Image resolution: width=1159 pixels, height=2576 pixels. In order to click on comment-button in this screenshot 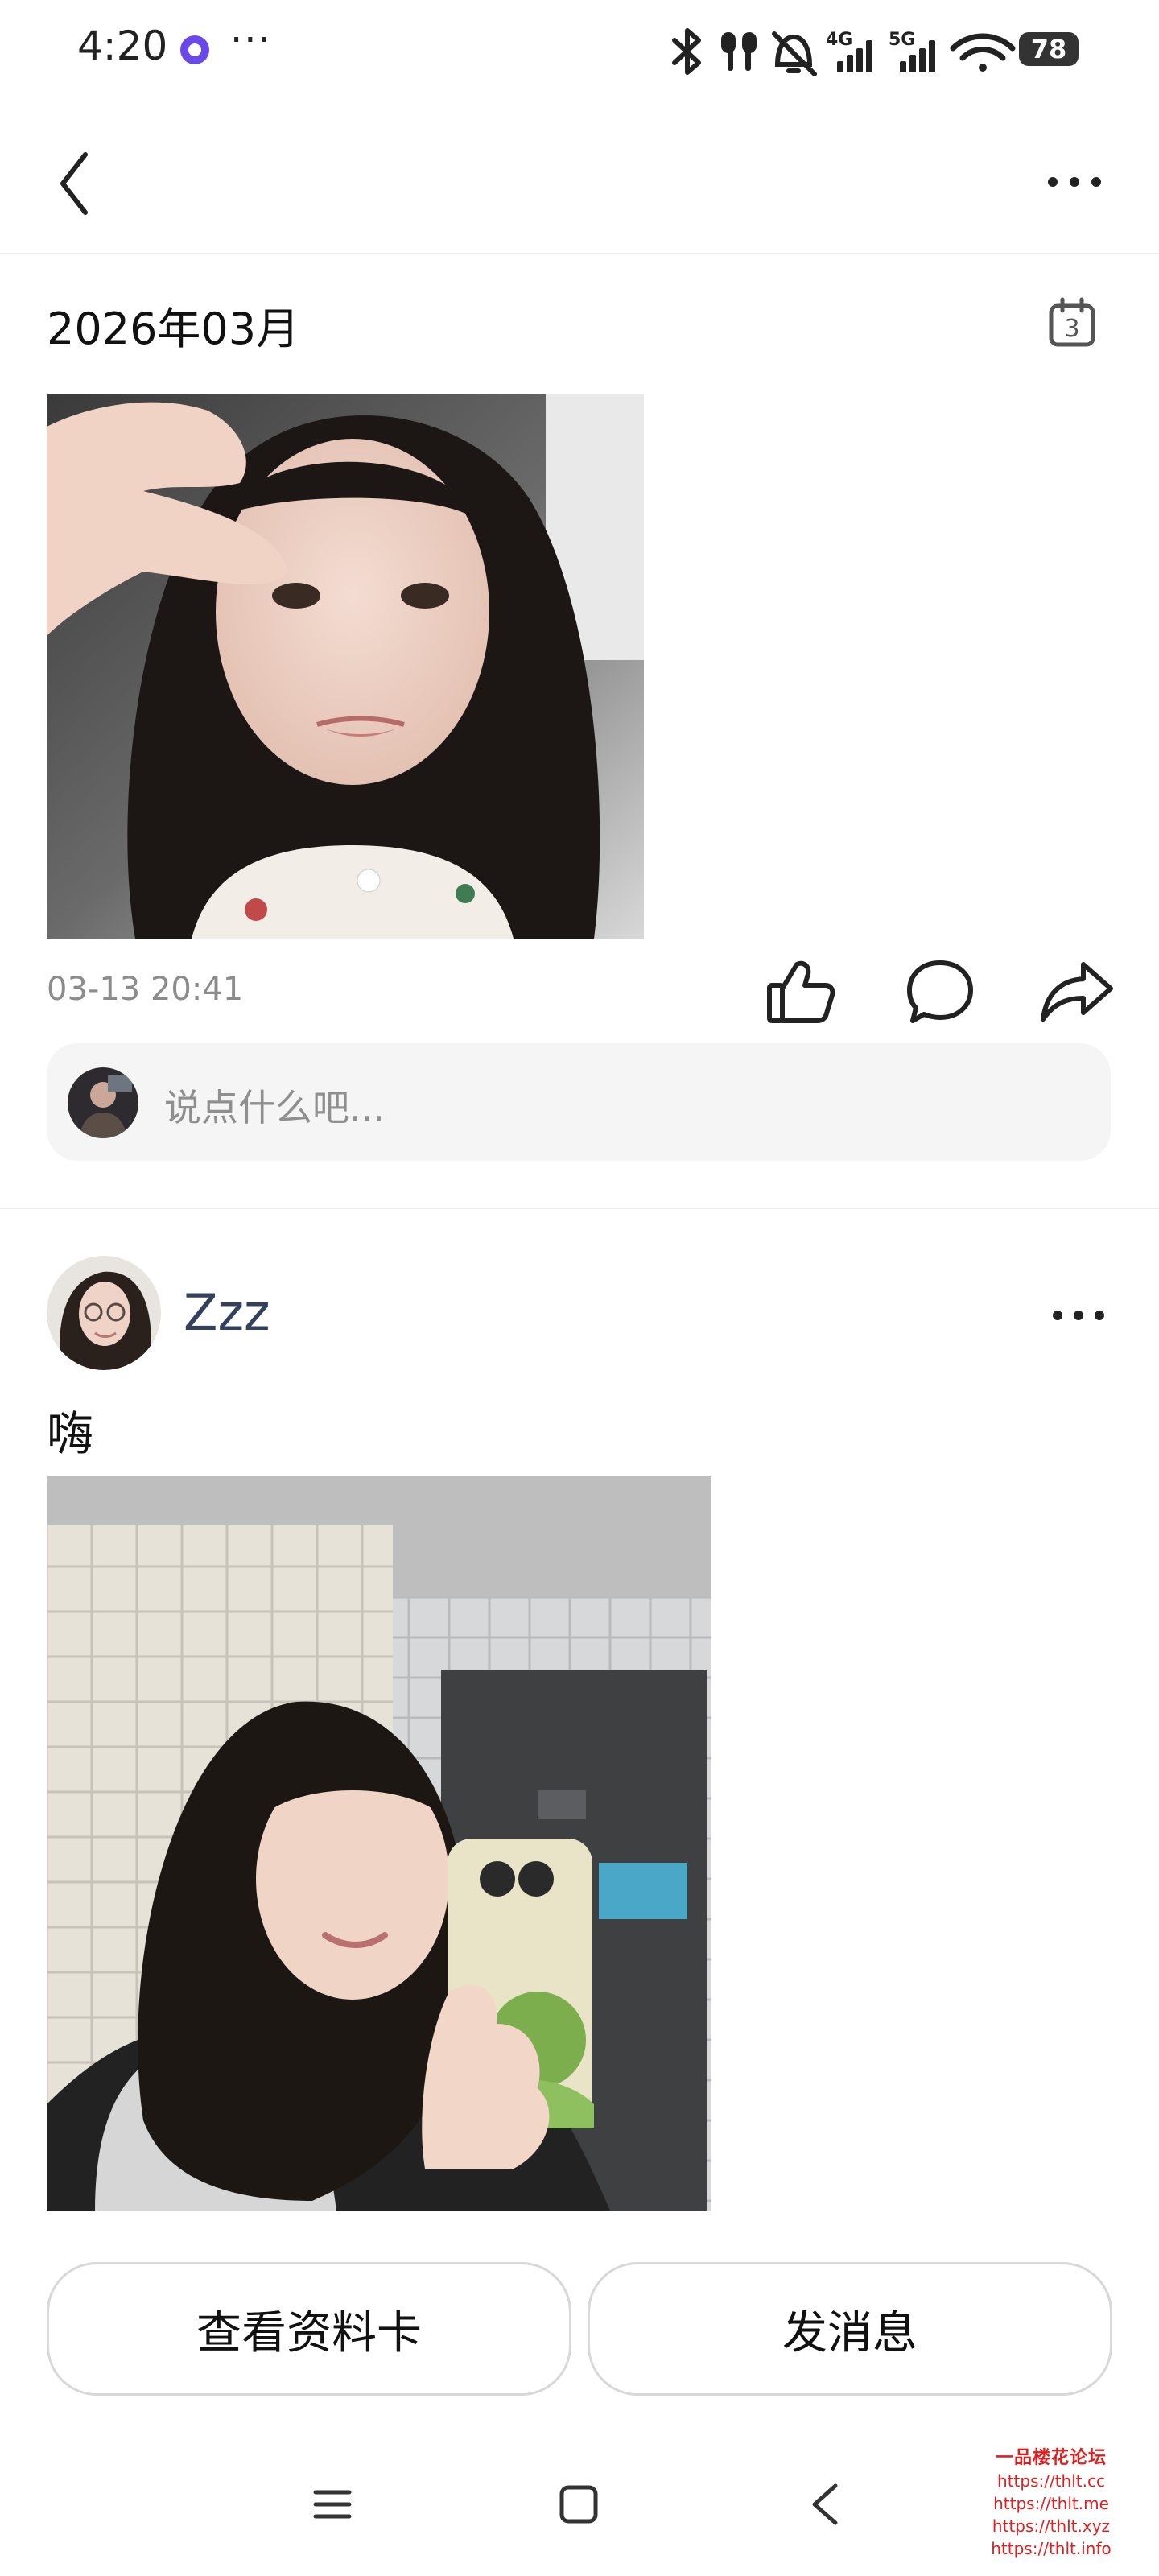, I will do `click(940, 991)`.